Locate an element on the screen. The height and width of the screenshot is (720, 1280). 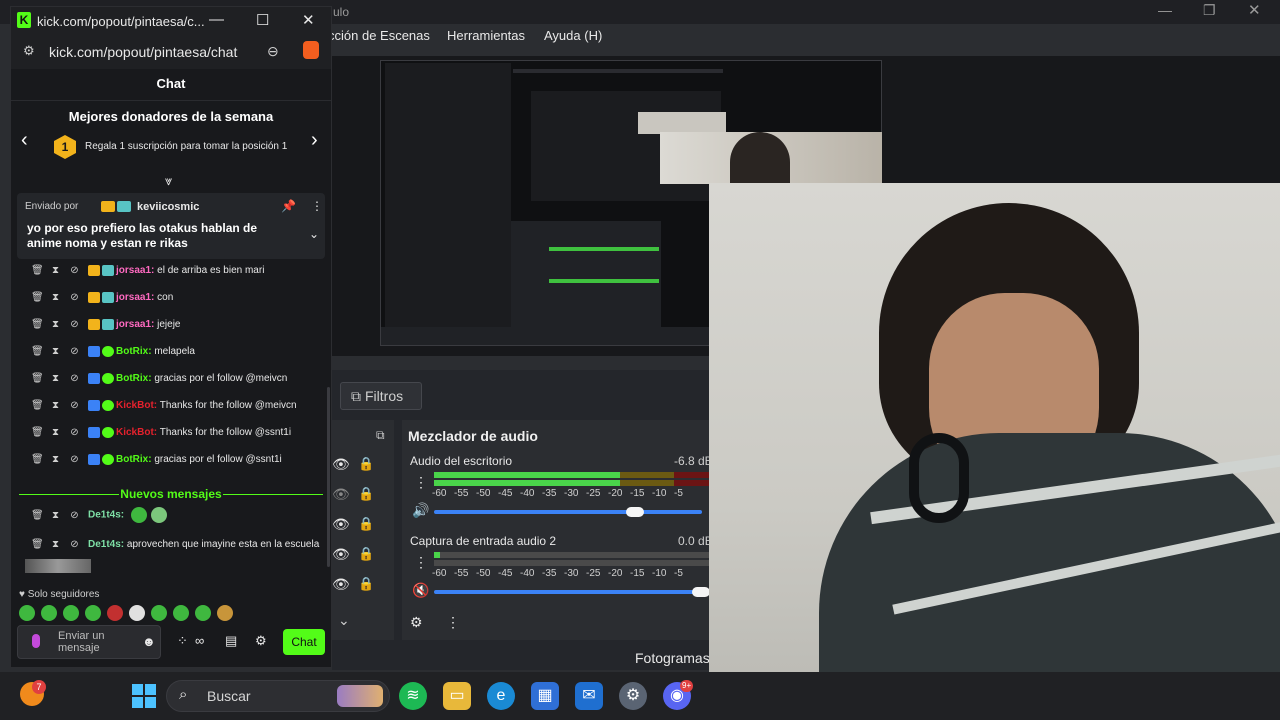
users-icon: ⁘ is located at coordinates (182, 641).